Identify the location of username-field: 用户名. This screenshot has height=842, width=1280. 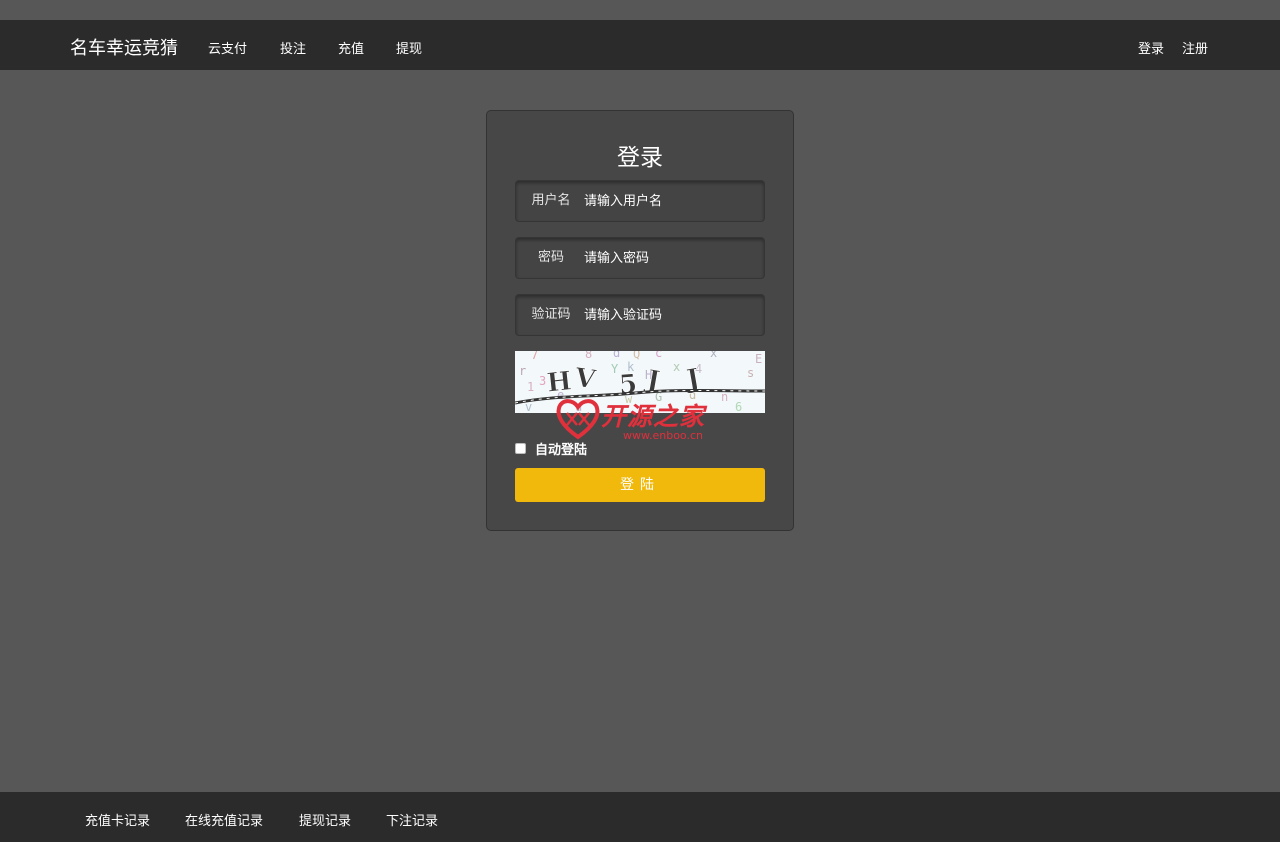
(640, 201).